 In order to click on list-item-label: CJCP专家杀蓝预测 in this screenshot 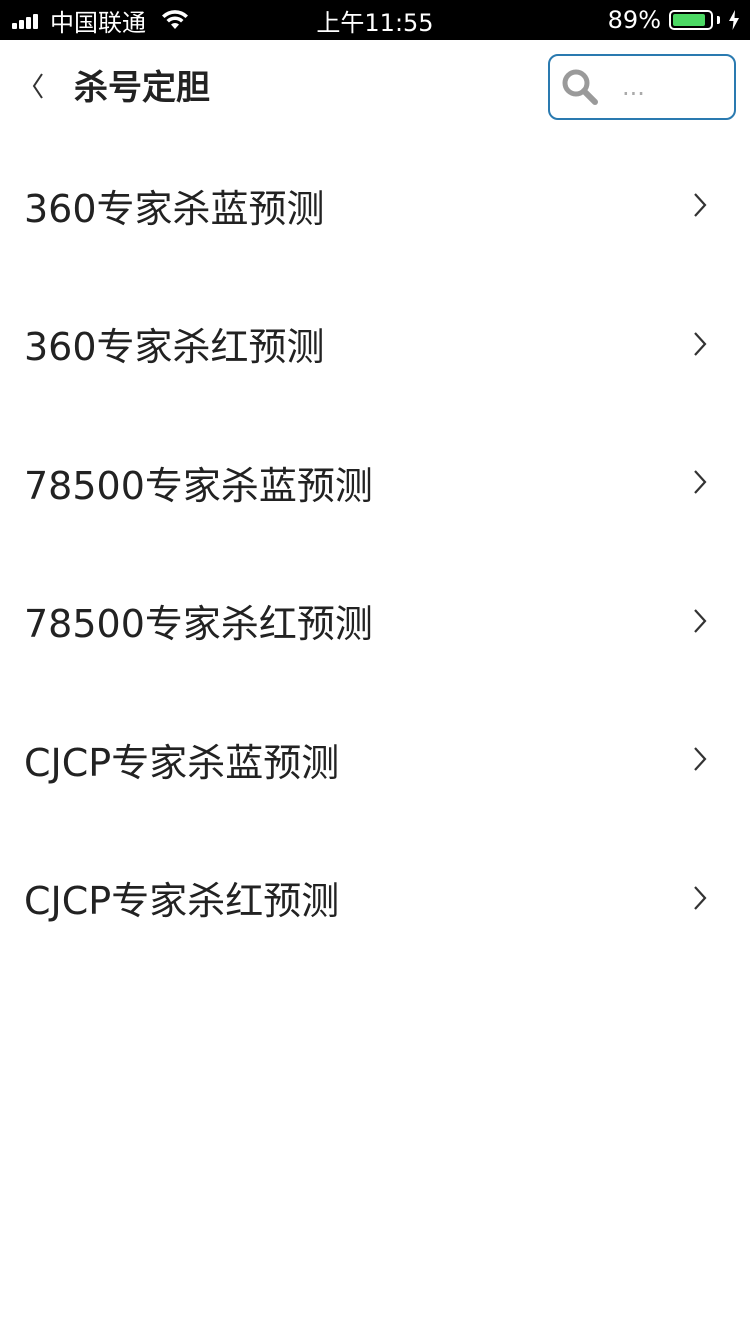, I will do `click(182, 762)`.